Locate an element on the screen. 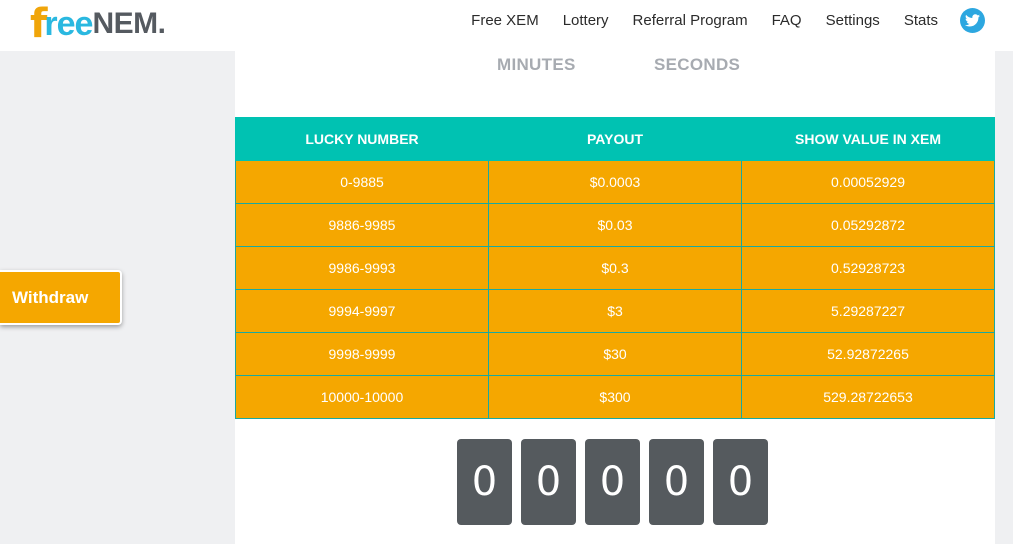  payout-cell: $0.0003 is located at coordinates (615, 182).